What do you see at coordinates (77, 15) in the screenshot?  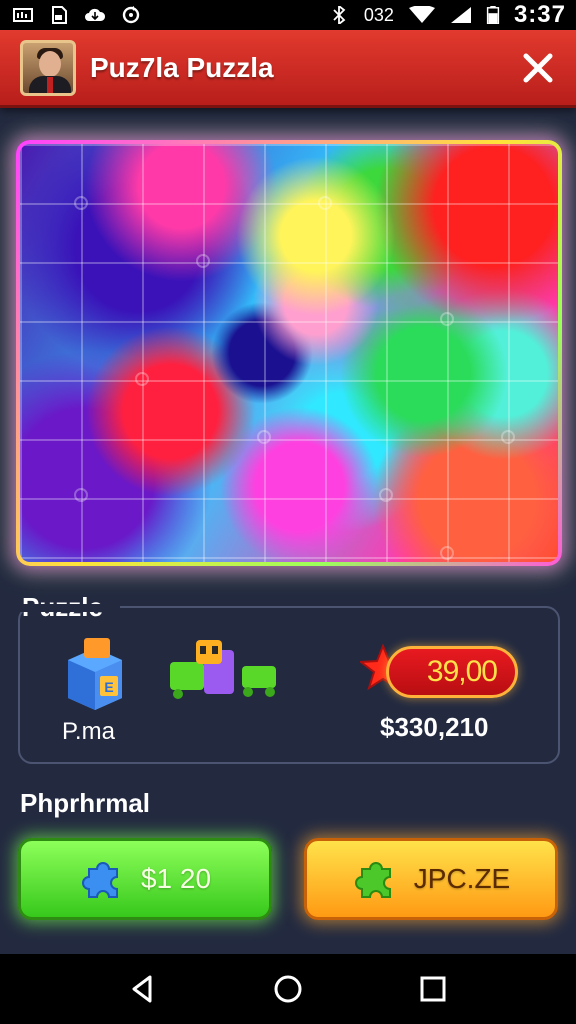 I see `status-left` at bounding box center [77, 15].